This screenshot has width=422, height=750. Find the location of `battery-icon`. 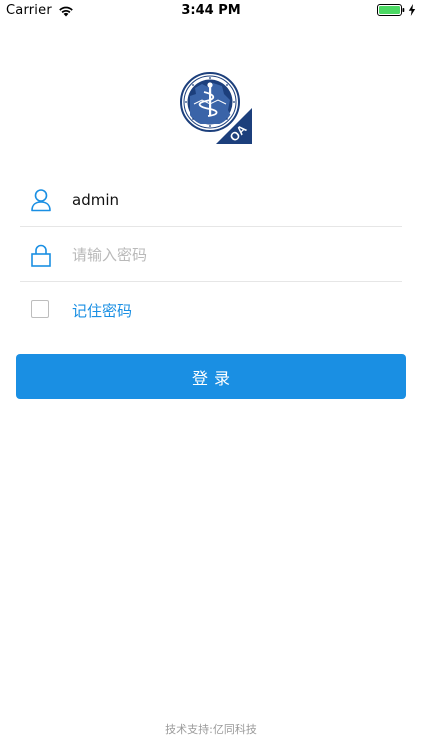

battery-icon is located at coordinates (391, 10).